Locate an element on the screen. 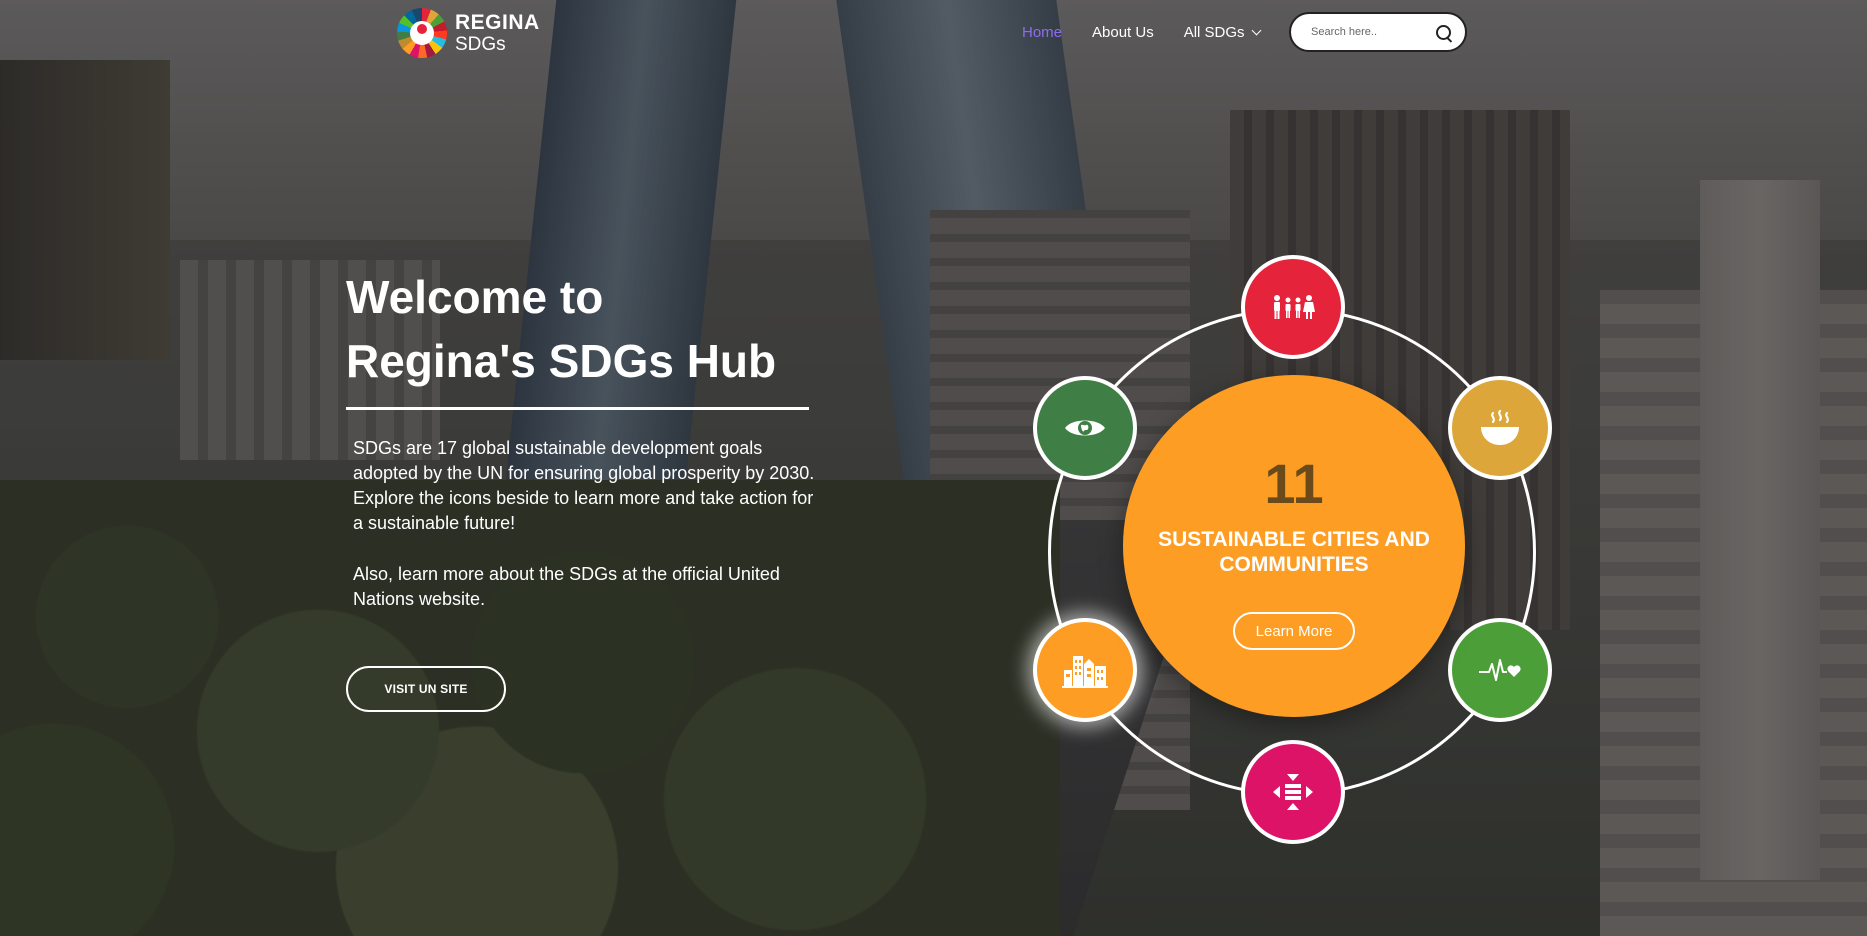 This screenshot has width=1867, height=936. goal-node-life-on-land is located at coordinates (1085, 428).